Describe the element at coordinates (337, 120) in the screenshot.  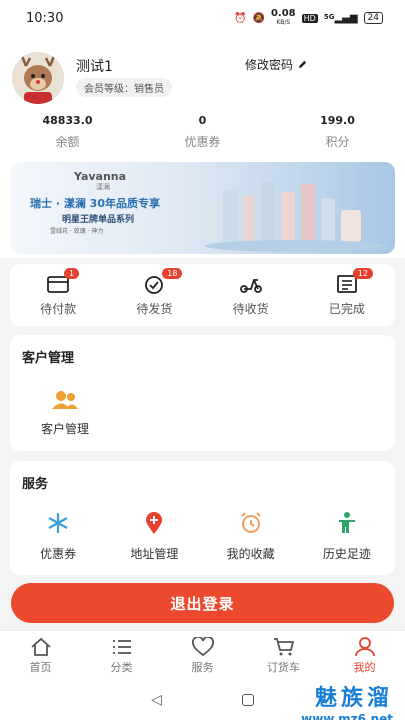
I see `points-value: 199.0` at that location.